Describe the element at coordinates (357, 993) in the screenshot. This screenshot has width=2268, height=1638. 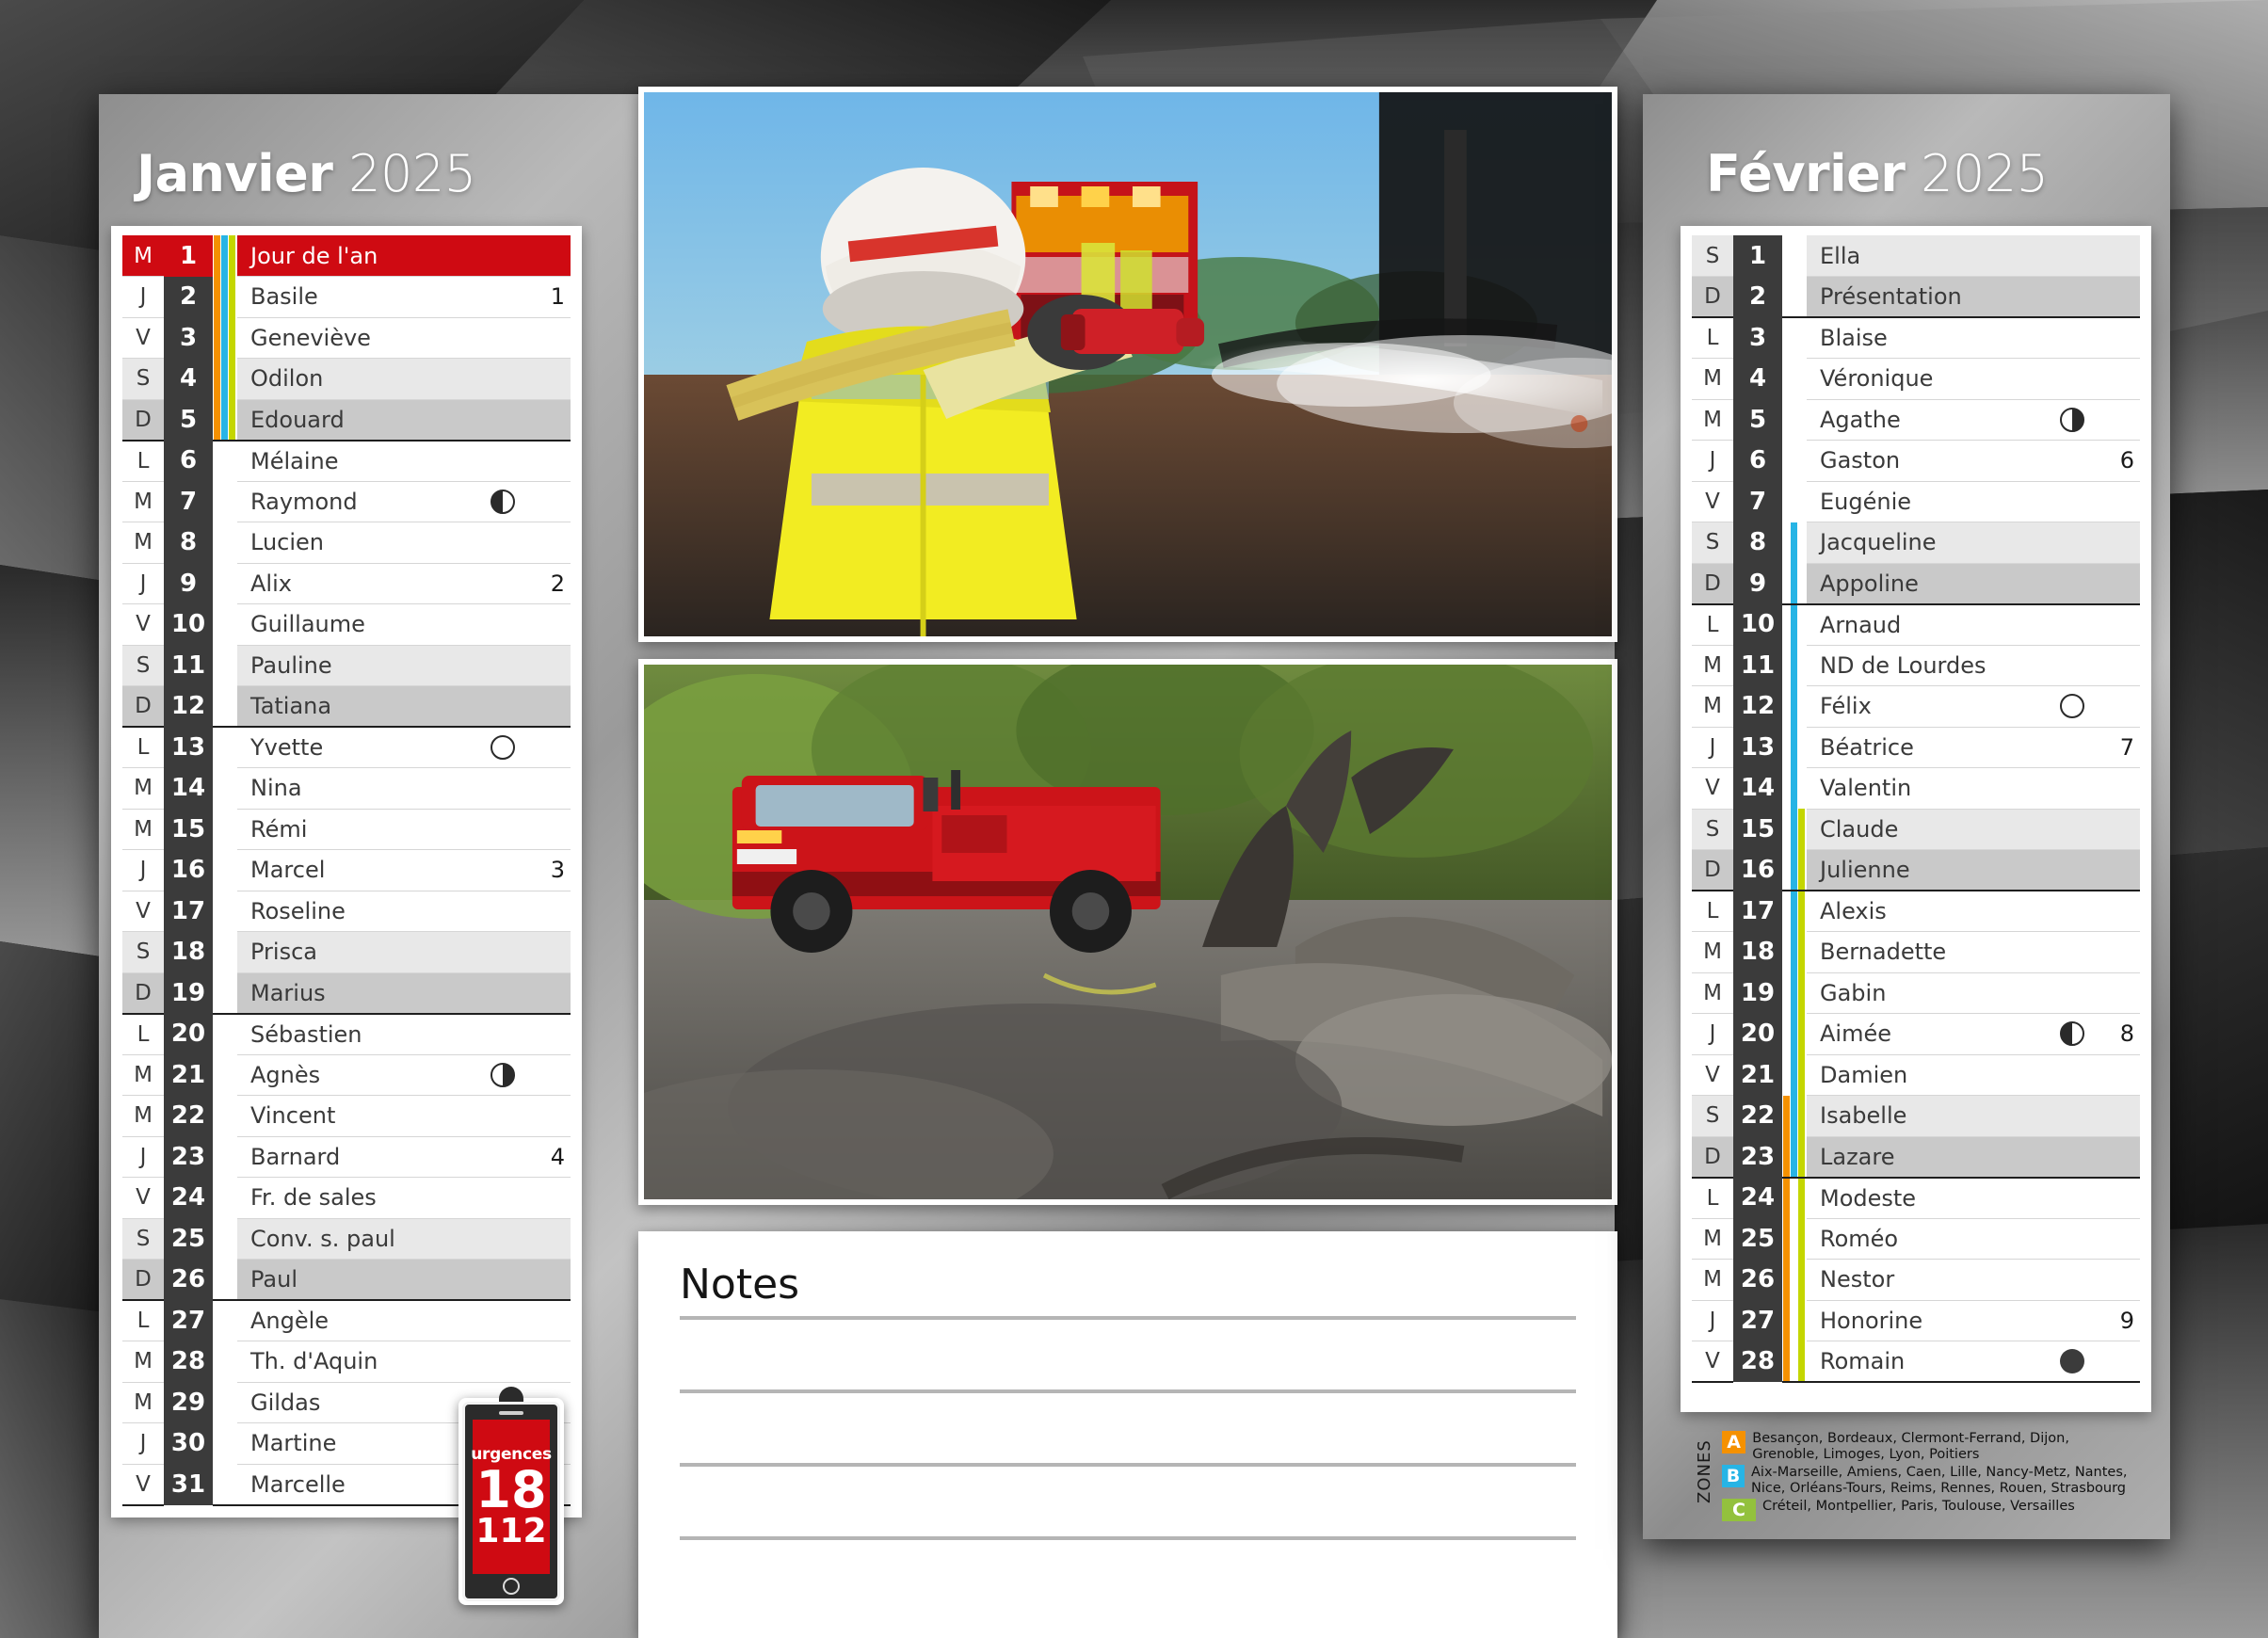
I see `saint-name: Marius` at that location.